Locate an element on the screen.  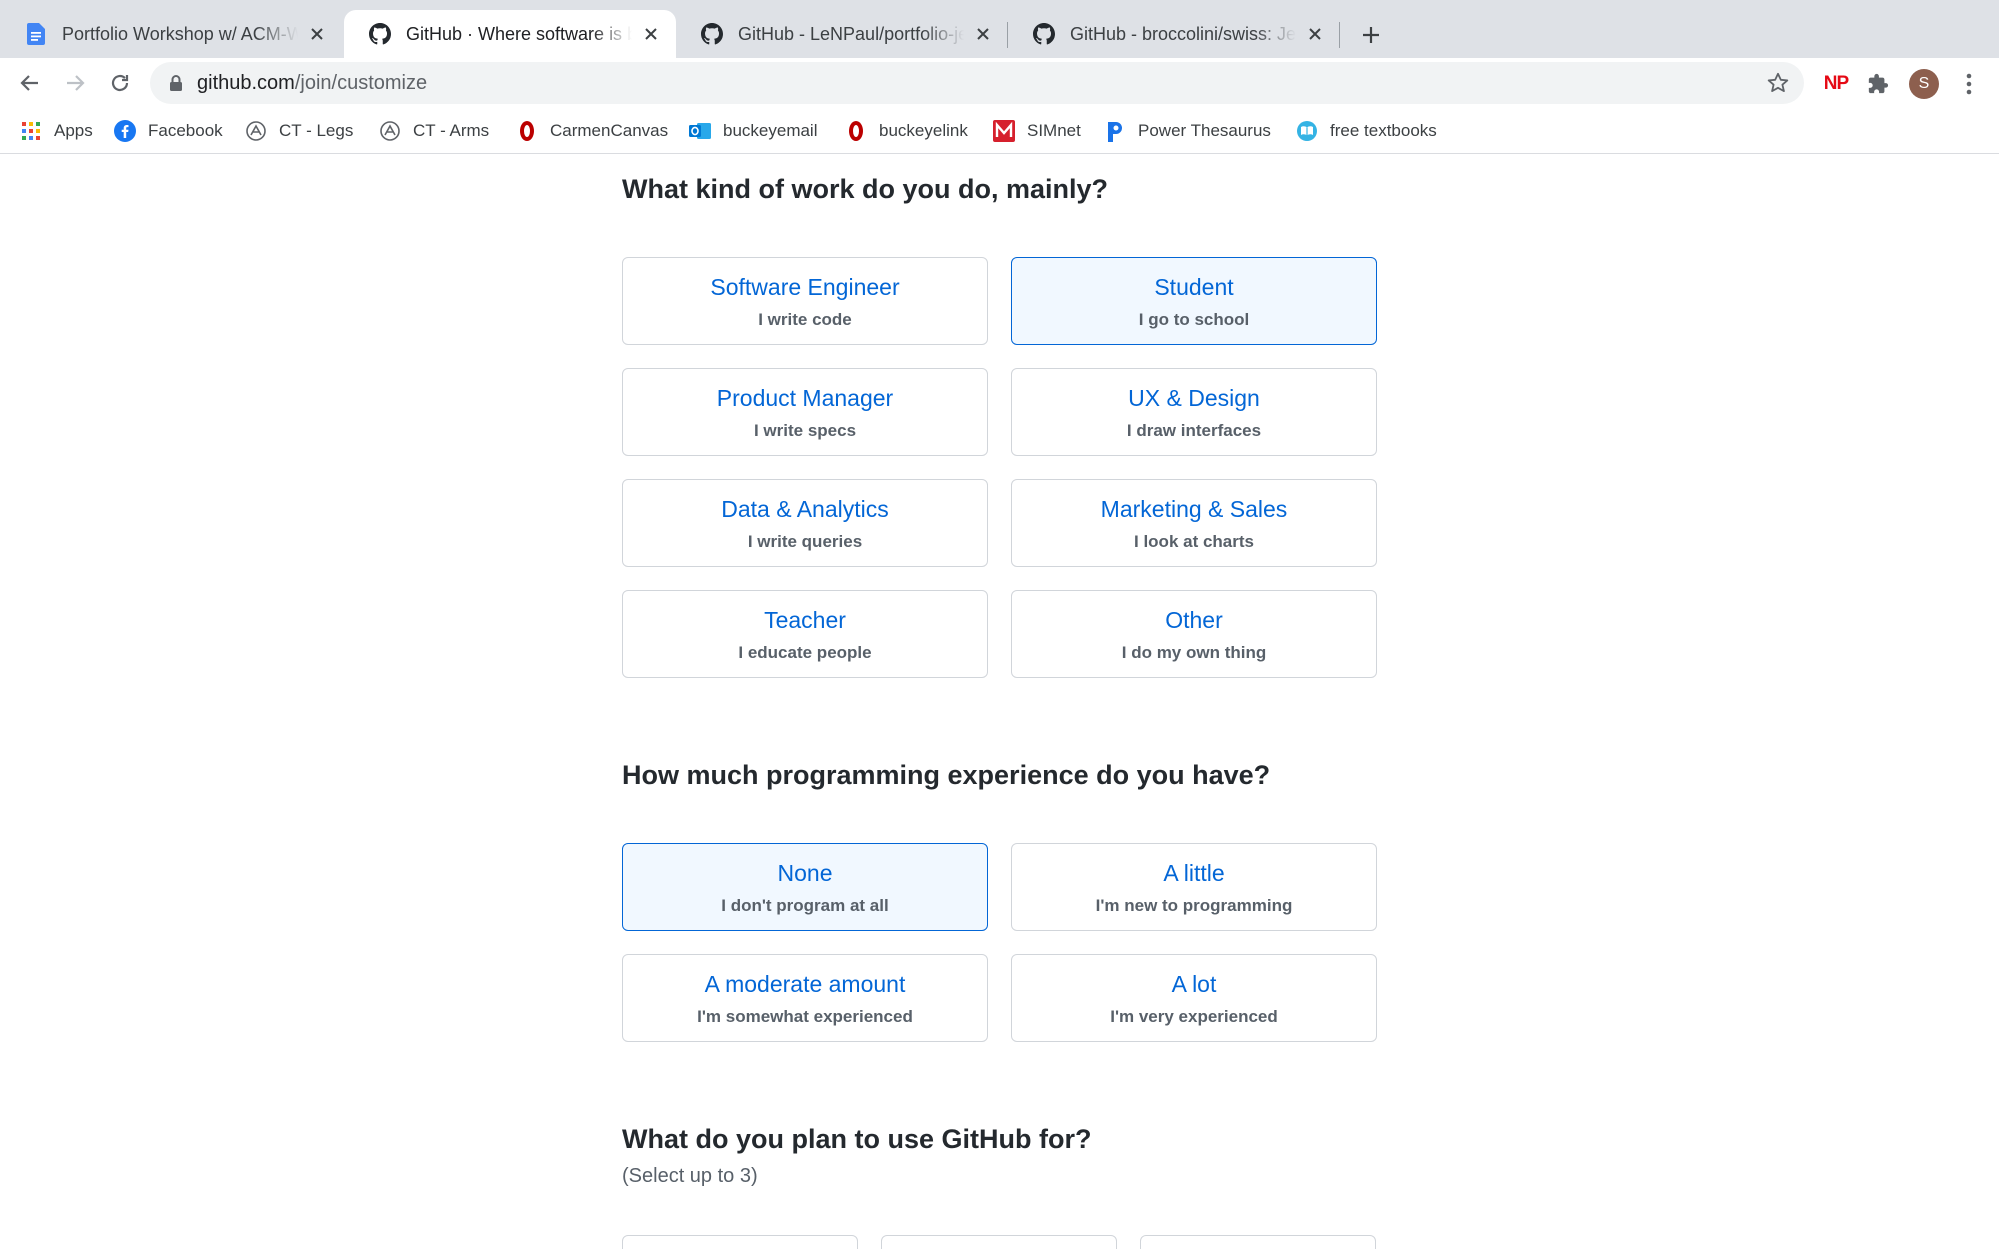
option-title: Other is located at coordinates (1194, 620).